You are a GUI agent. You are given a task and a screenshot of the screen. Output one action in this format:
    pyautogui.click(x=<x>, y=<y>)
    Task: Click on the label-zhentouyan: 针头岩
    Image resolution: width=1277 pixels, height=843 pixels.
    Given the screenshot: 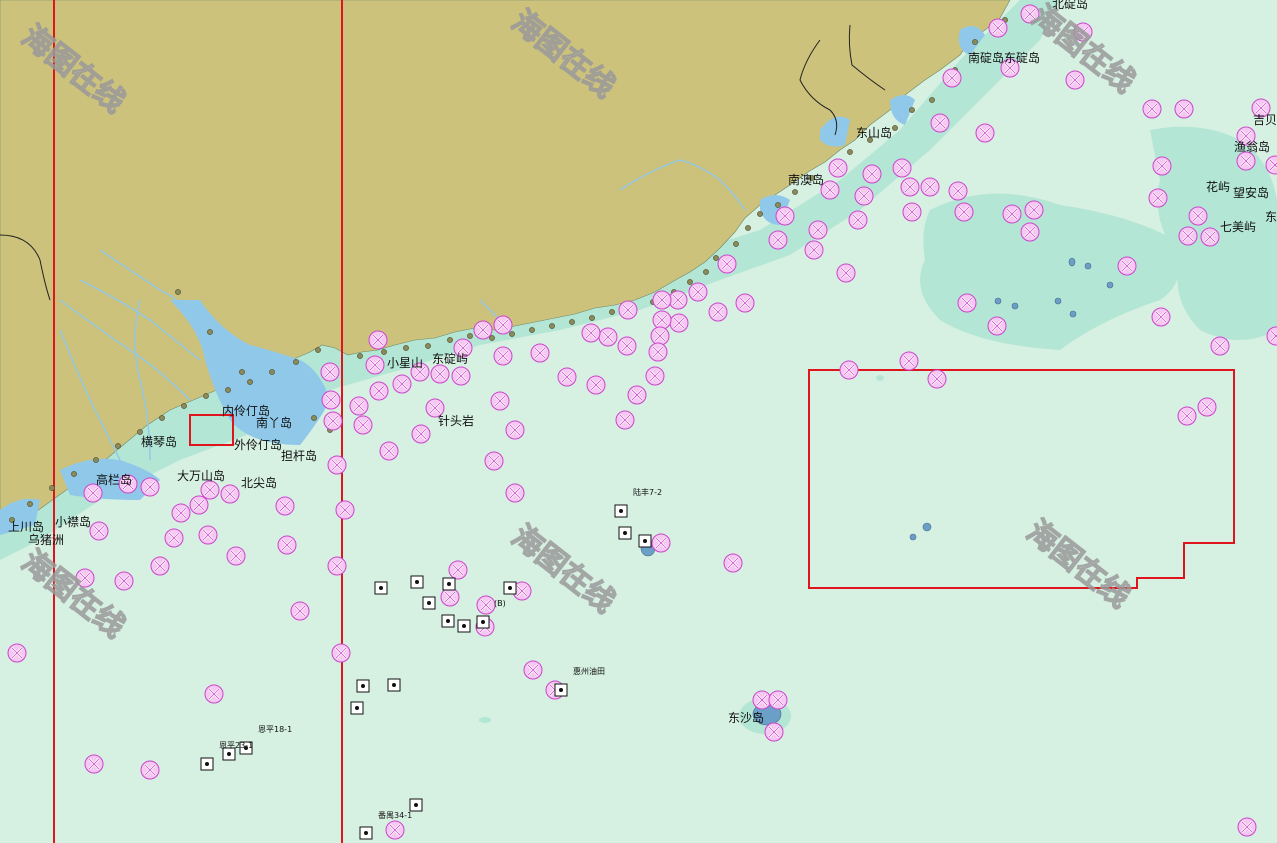 What is the action you would take?
    pyautogui.click(x=456, y=420)
    